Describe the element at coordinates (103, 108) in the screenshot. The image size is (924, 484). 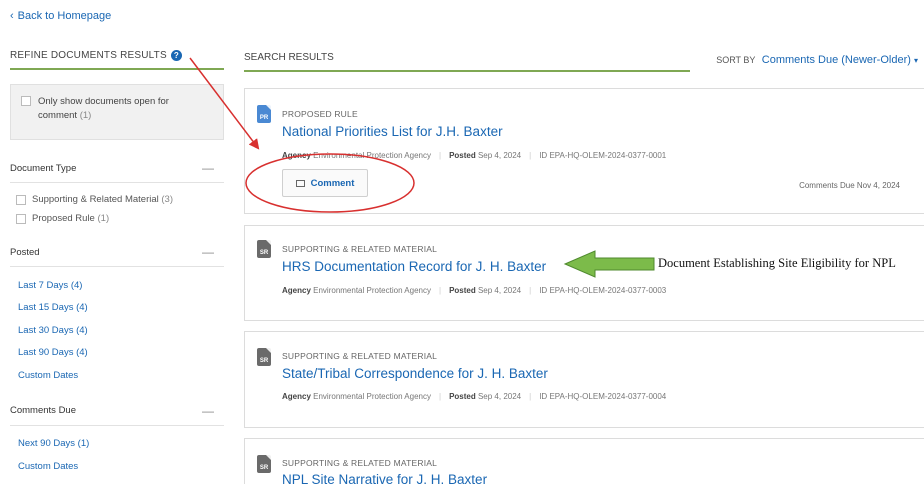
I see `open-for-comment-label: Only show documents open for comment (1)` at that location.